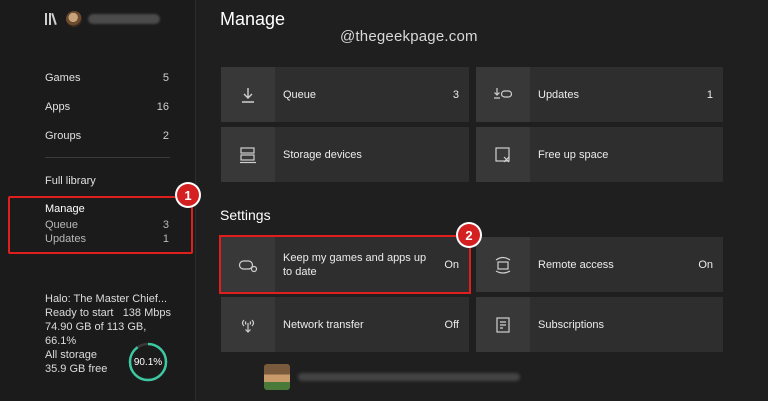 The image size is (768, 401). I want to click on sidebar-item-label: Games, so click(63, 78).